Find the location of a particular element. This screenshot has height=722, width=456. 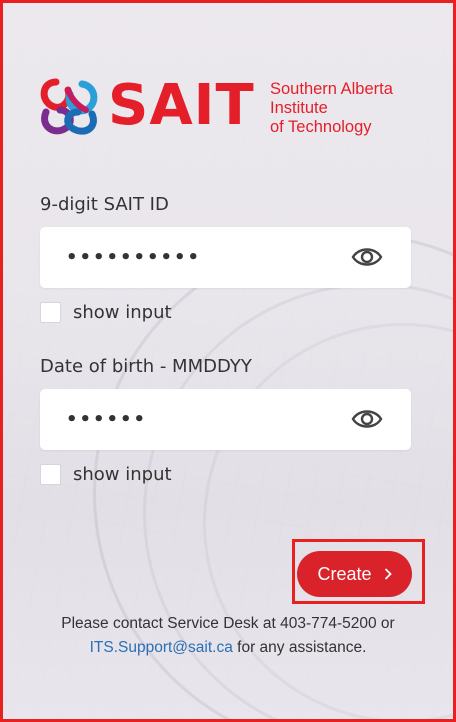

sait-full-name-line: Institute is located at coordinates (299, 108).